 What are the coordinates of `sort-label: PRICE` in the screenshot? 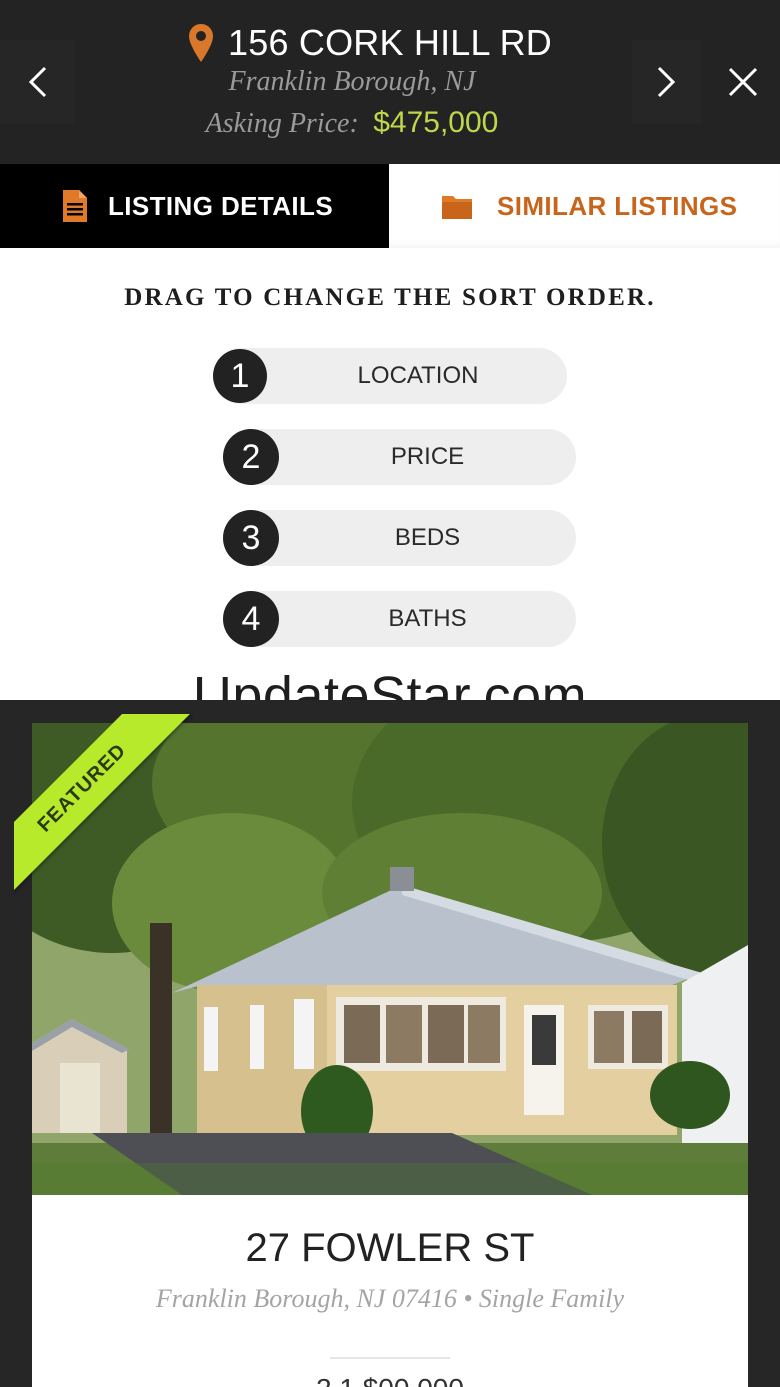 It's located at (427, 456).